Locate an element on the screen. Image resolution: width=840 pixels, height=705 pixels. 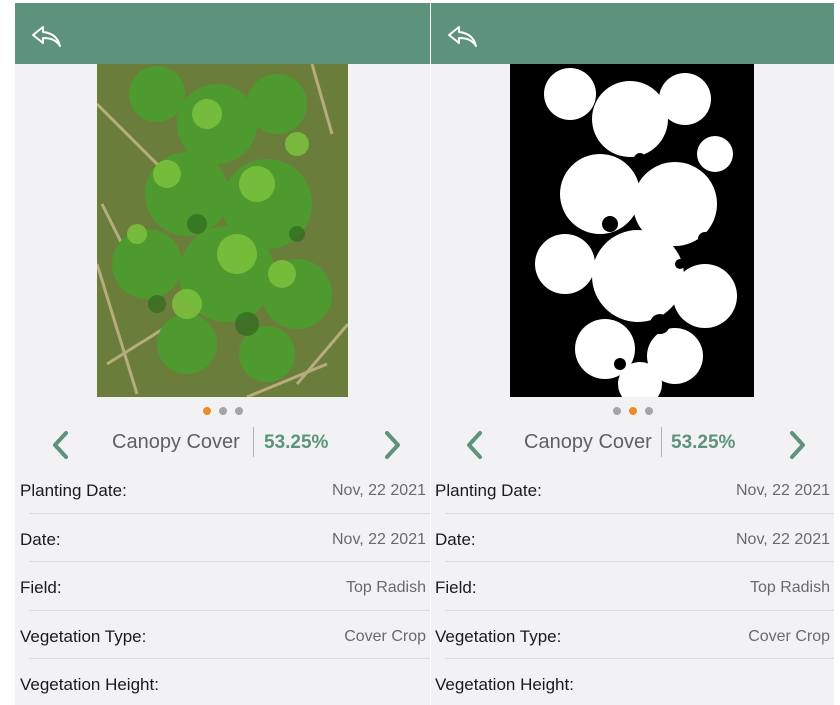
canopy-mask is located at coordinates (632, 230).